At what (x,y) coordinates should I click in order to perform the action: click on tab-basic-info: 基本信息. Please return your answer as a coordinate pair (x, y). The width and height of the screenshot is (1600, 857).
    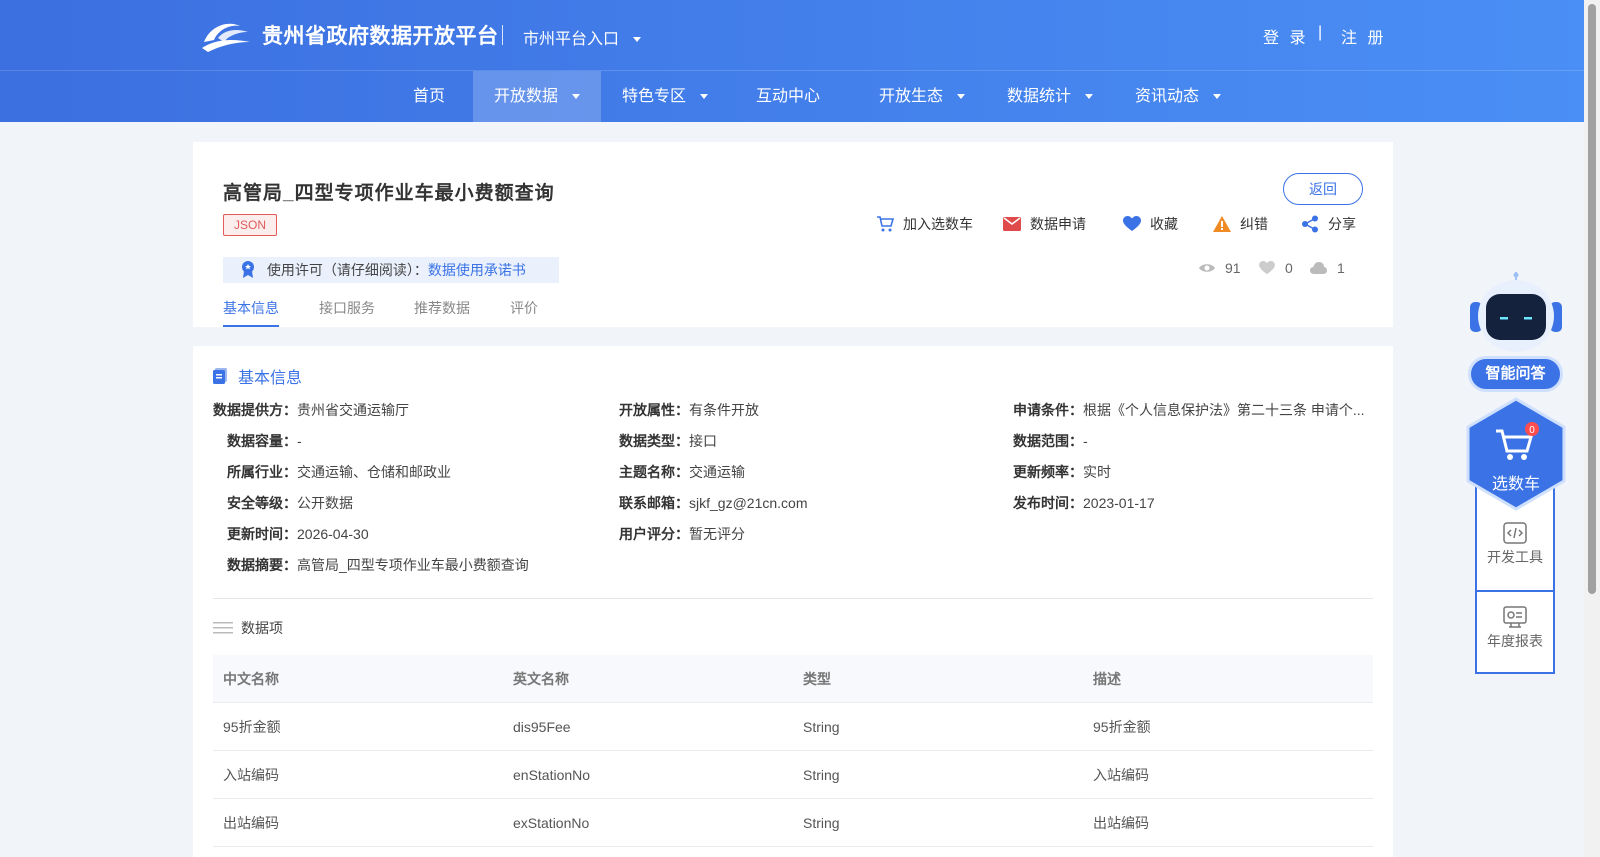
    Looking at the image, I should click on (251, 312).